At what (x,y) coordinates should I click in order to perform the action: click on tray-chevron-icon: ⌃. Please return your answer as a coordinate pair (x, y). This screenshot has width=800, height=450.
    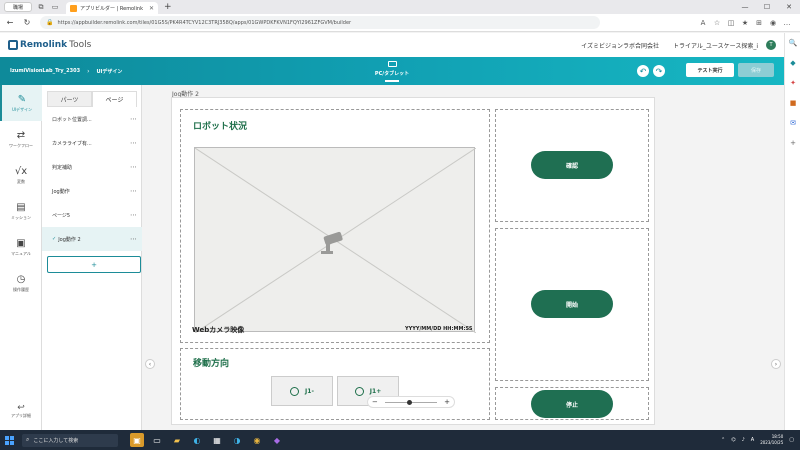
    Looking at the image, I should click on (723, 440).